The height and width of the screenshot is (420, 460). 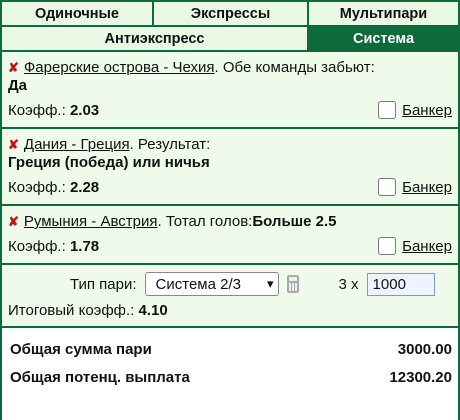 What do you see at coordinates (270, 283) in the screenshot?
I see `chevron-down-icon: ▾` at bounding box center [270, 283].